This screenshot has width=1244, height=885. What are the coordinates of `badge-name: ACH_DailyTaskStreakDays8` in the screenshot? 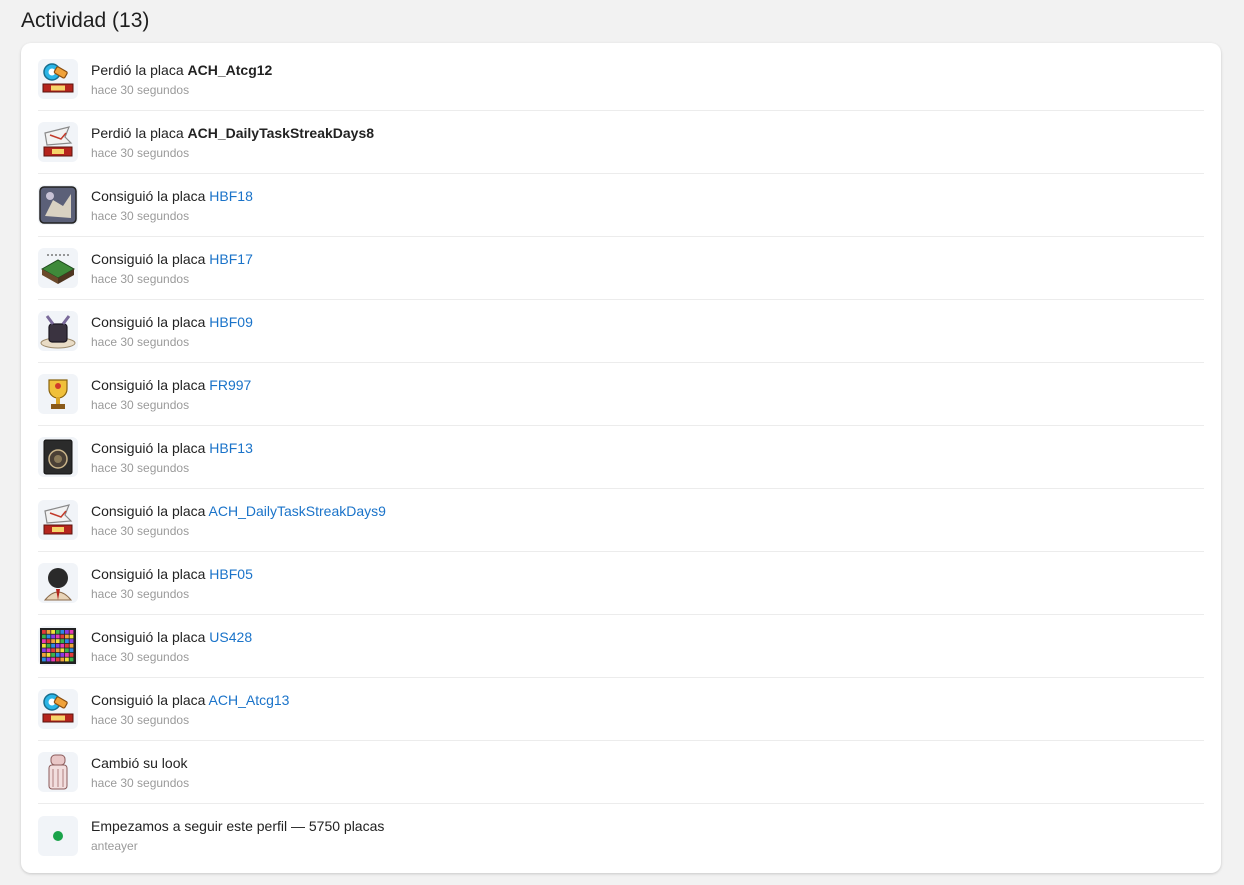 It's located at (281, 132).